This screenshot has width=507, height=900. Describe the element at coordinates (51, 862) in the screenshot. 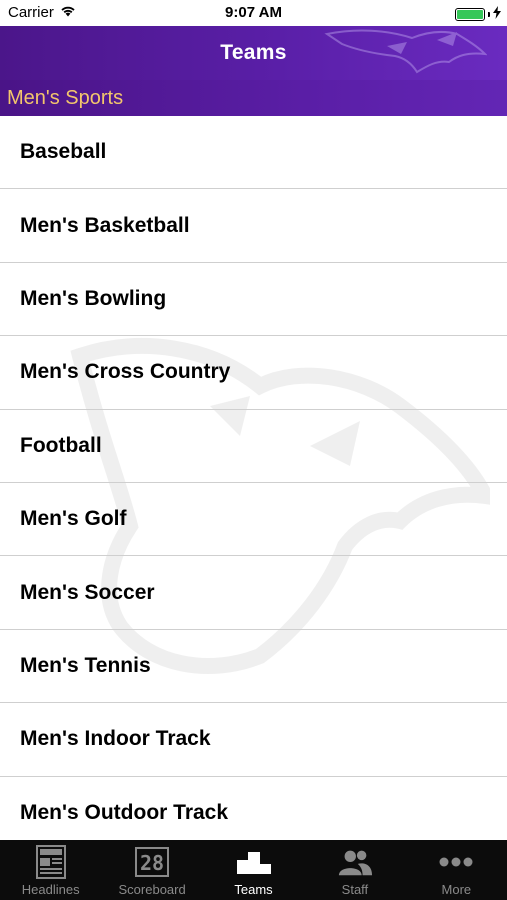

I see `newspaper-icon` at that location.